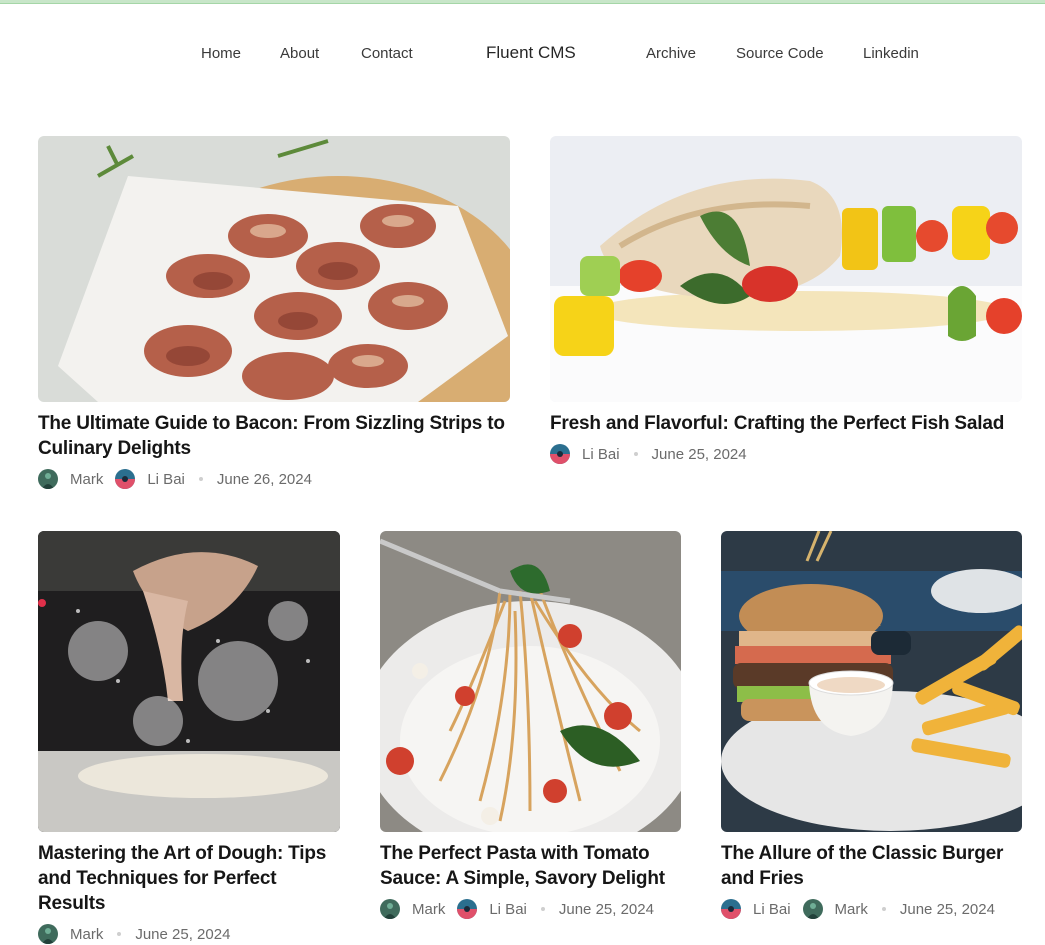 Image resolution: width=1045 pixels, height=945 pixels. I want to click on post-meta: Mark Li Bai June 26, 2024, so click(274, 479).